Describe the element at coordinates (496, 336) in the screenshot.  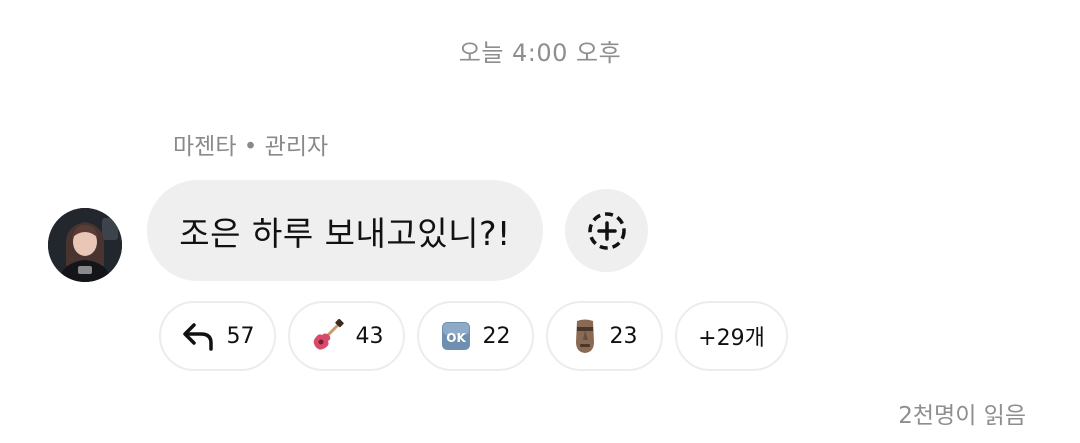
I see `reaction-count: 22` at that location.